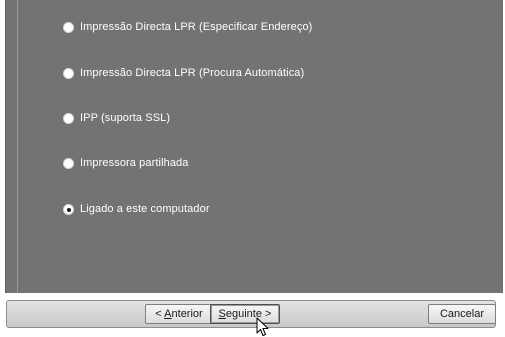 This screenshot has width=505, height=337. I want to click on cancel-button: Cancelar, so click(462, 314).